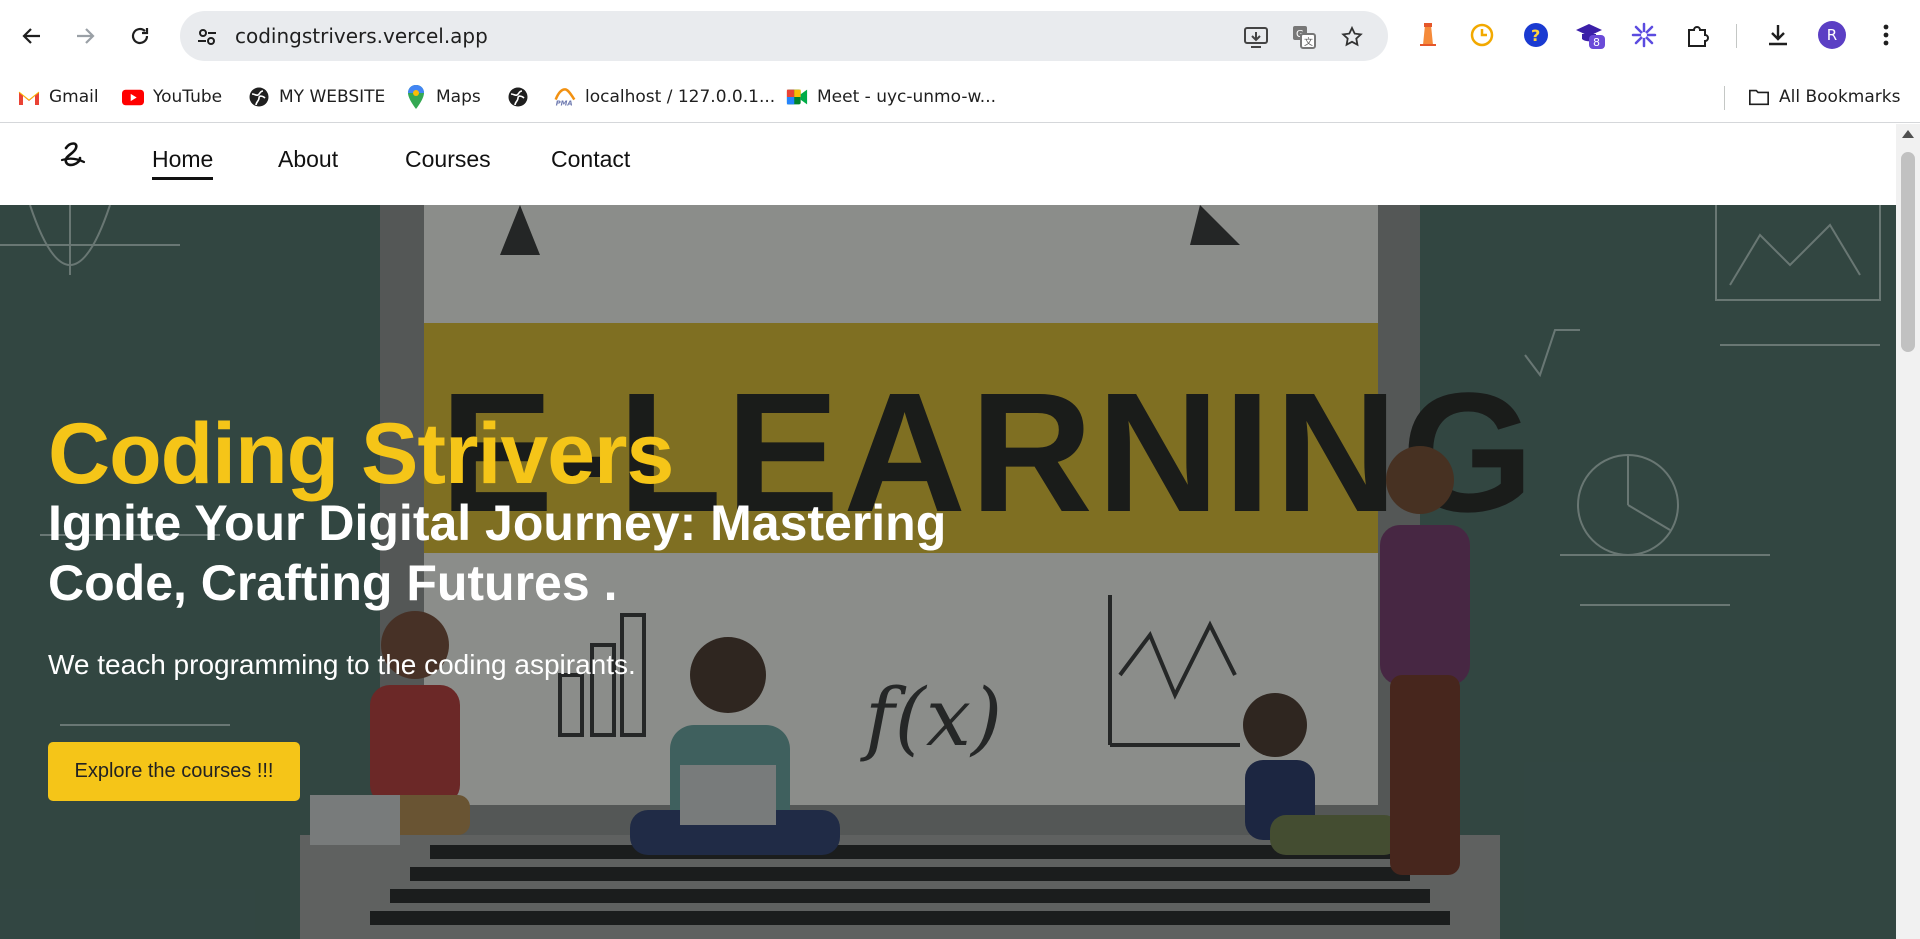  What do you see at coordinates (174, 771) in the screenshot?
I see `explore-courses-button: Explore the courses !!!` at bounding box center [174, 771].